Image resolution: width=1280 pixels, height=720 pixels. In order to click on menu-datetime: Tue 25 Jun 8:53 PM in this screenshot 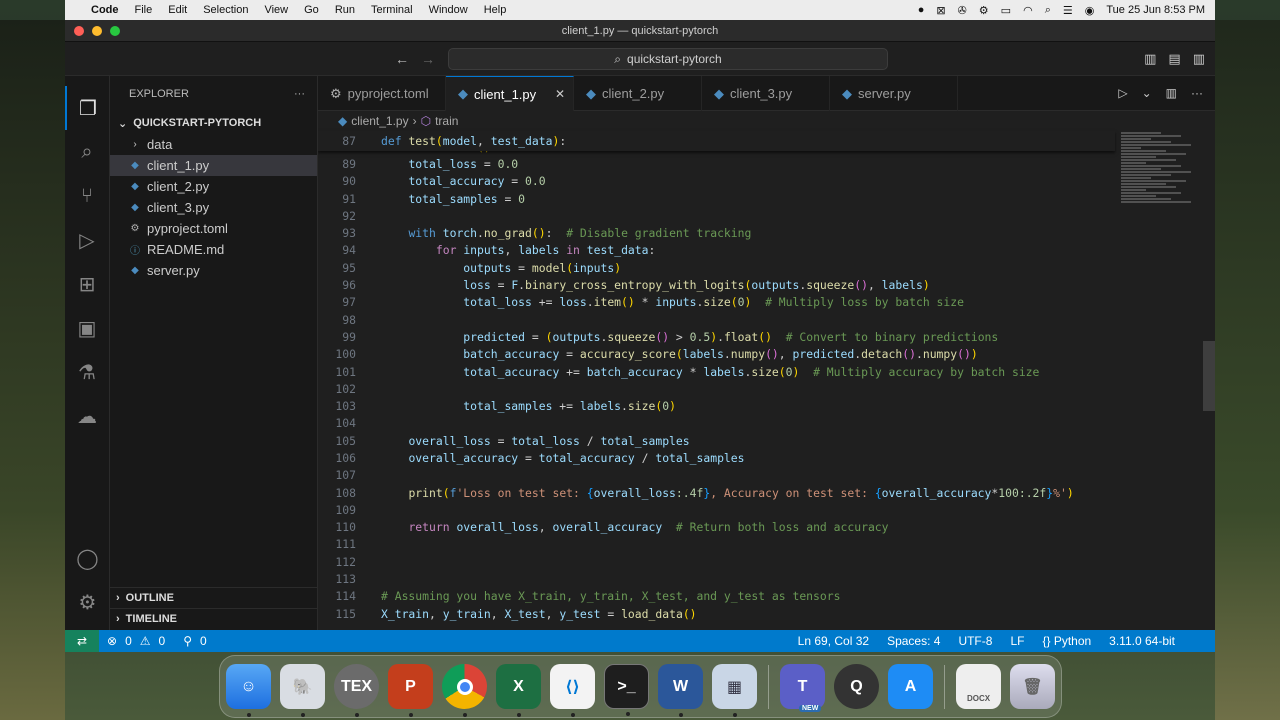, I will do `click(1155, 10)`.